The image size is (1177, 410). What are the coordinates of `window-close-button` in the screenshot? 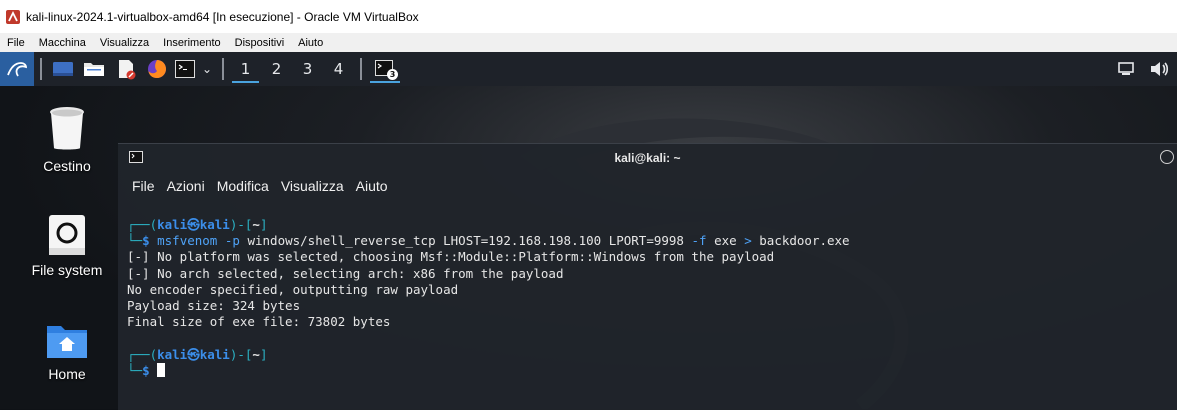 It's located at (1167, 157).